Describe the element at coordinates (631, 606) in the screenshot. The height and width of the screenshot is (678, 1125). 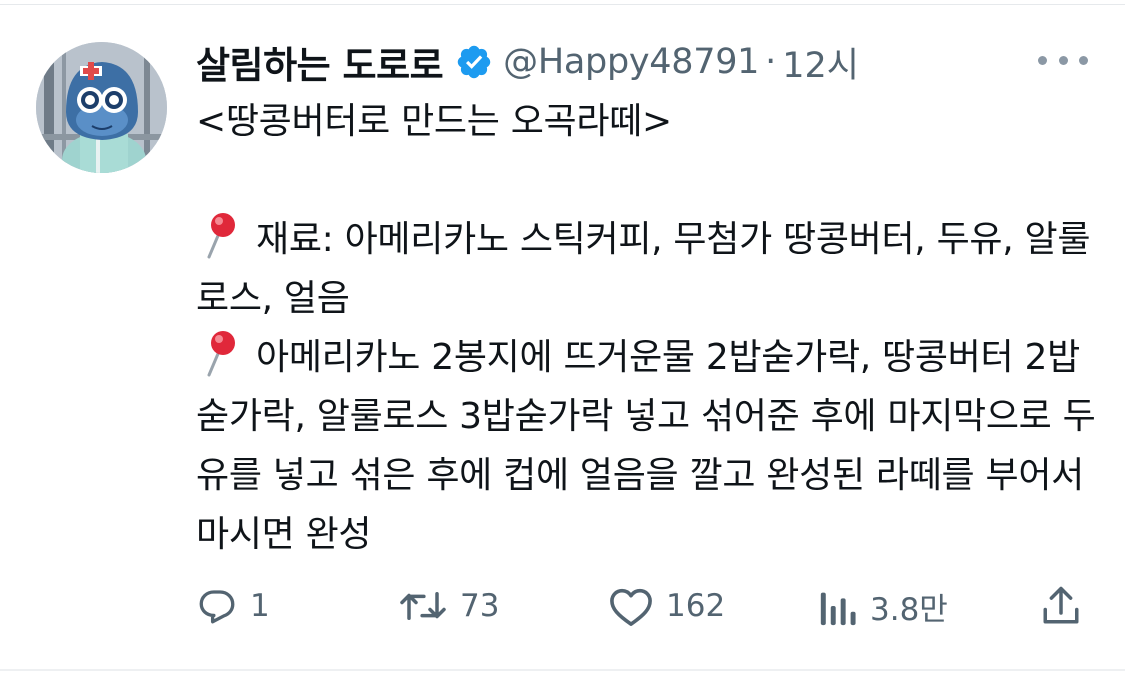
I see `heart-icon` at that location.